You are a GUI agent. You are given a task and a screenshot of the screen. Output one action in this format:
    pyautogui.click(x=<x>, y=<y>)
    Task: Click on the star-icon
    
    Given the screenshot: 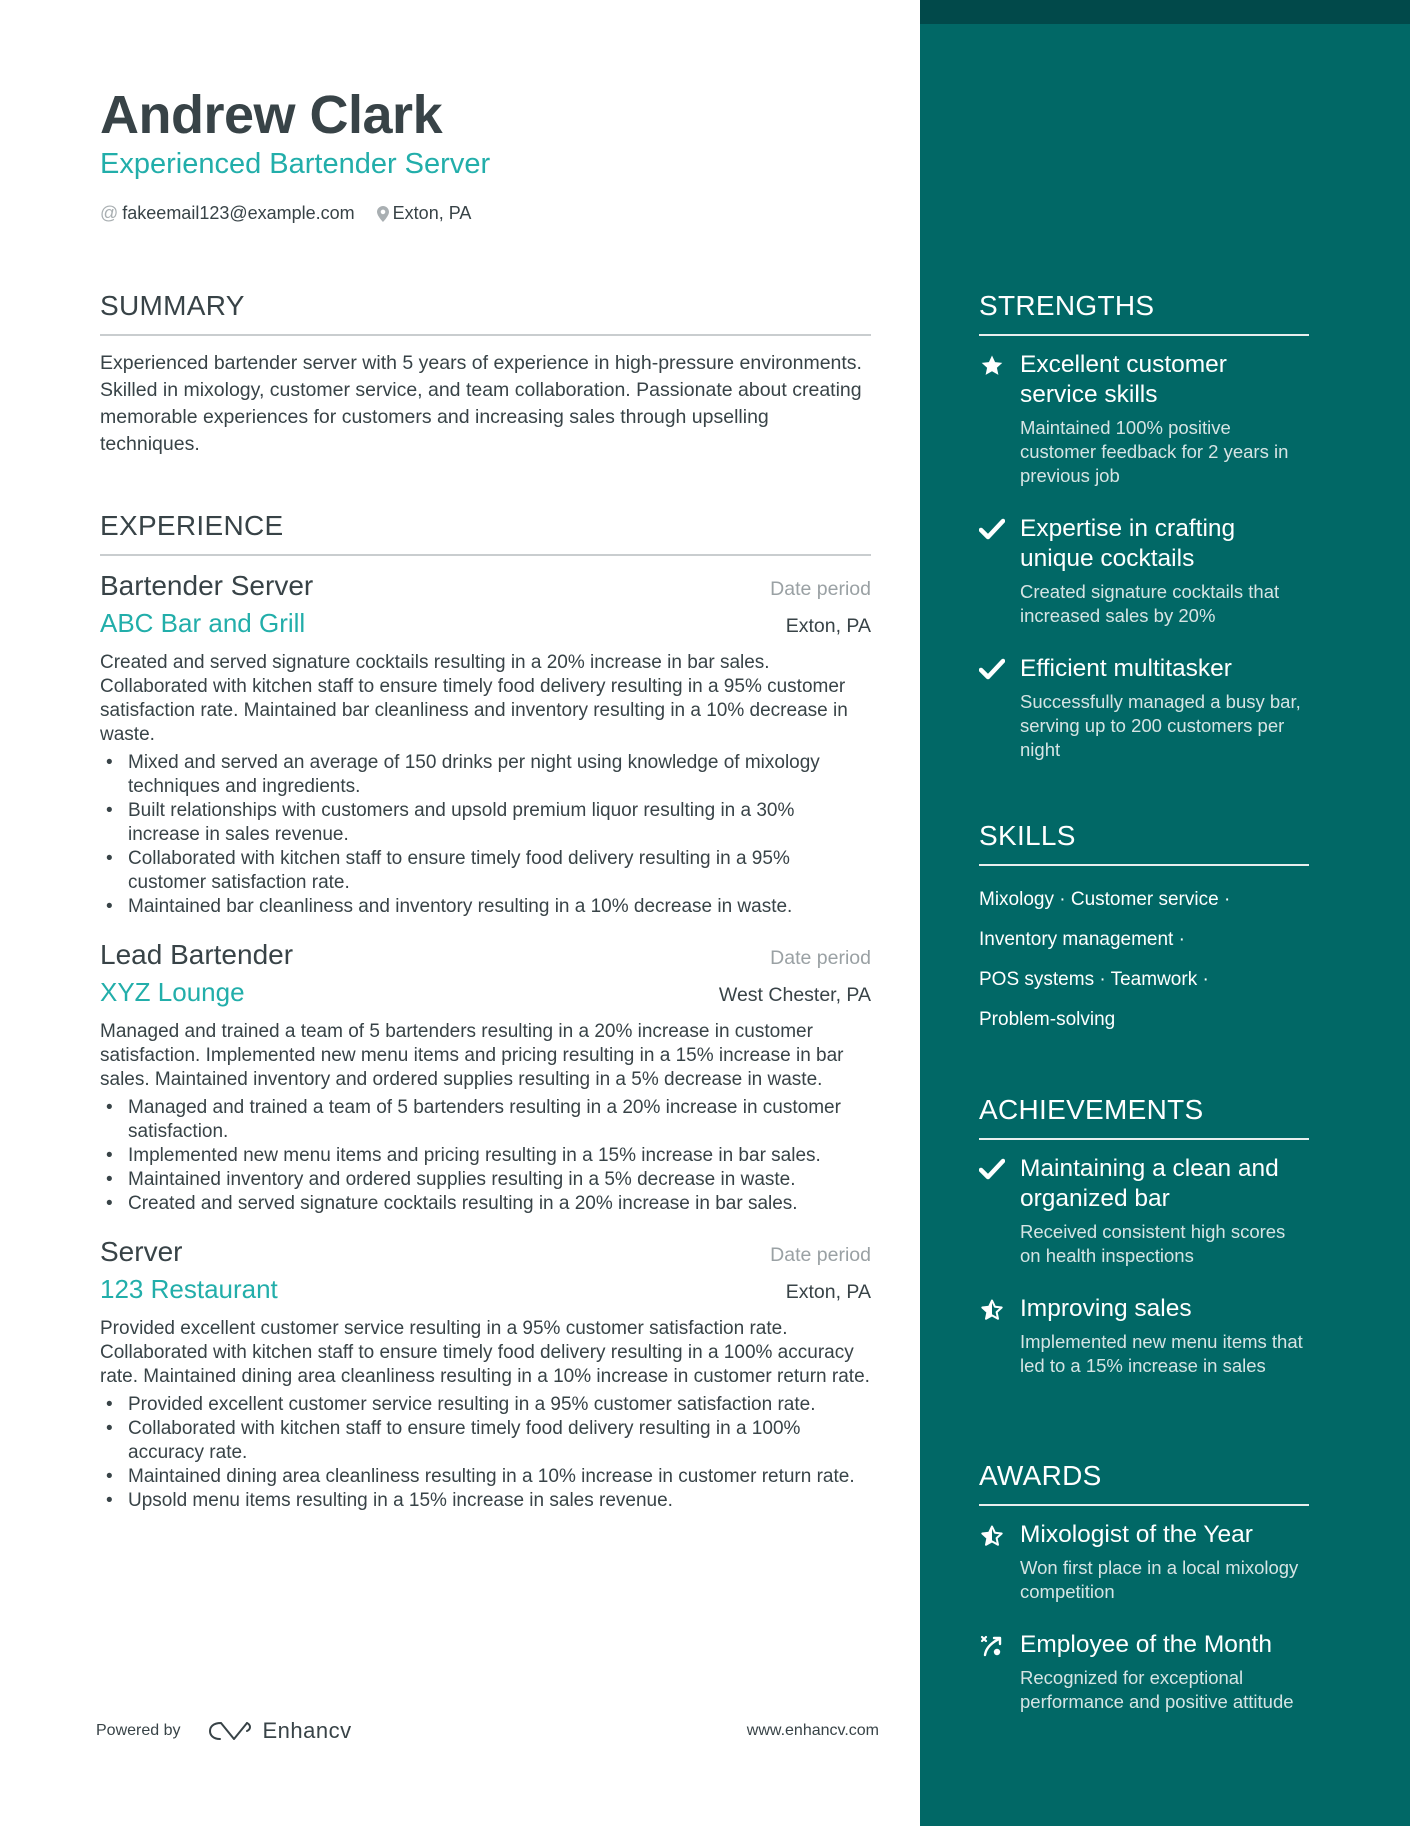 What is the action you would take?
    pyautogui.click(x=999, y=419)
    